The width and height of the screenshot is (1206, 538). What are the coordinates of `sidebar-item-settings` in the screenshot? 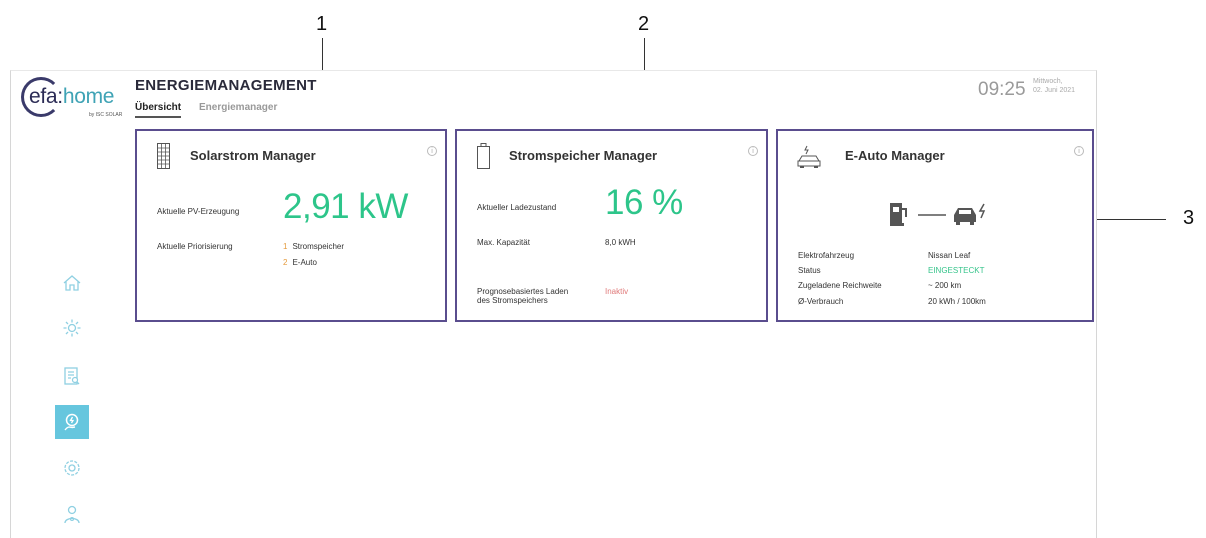 It's located at (72, 468).